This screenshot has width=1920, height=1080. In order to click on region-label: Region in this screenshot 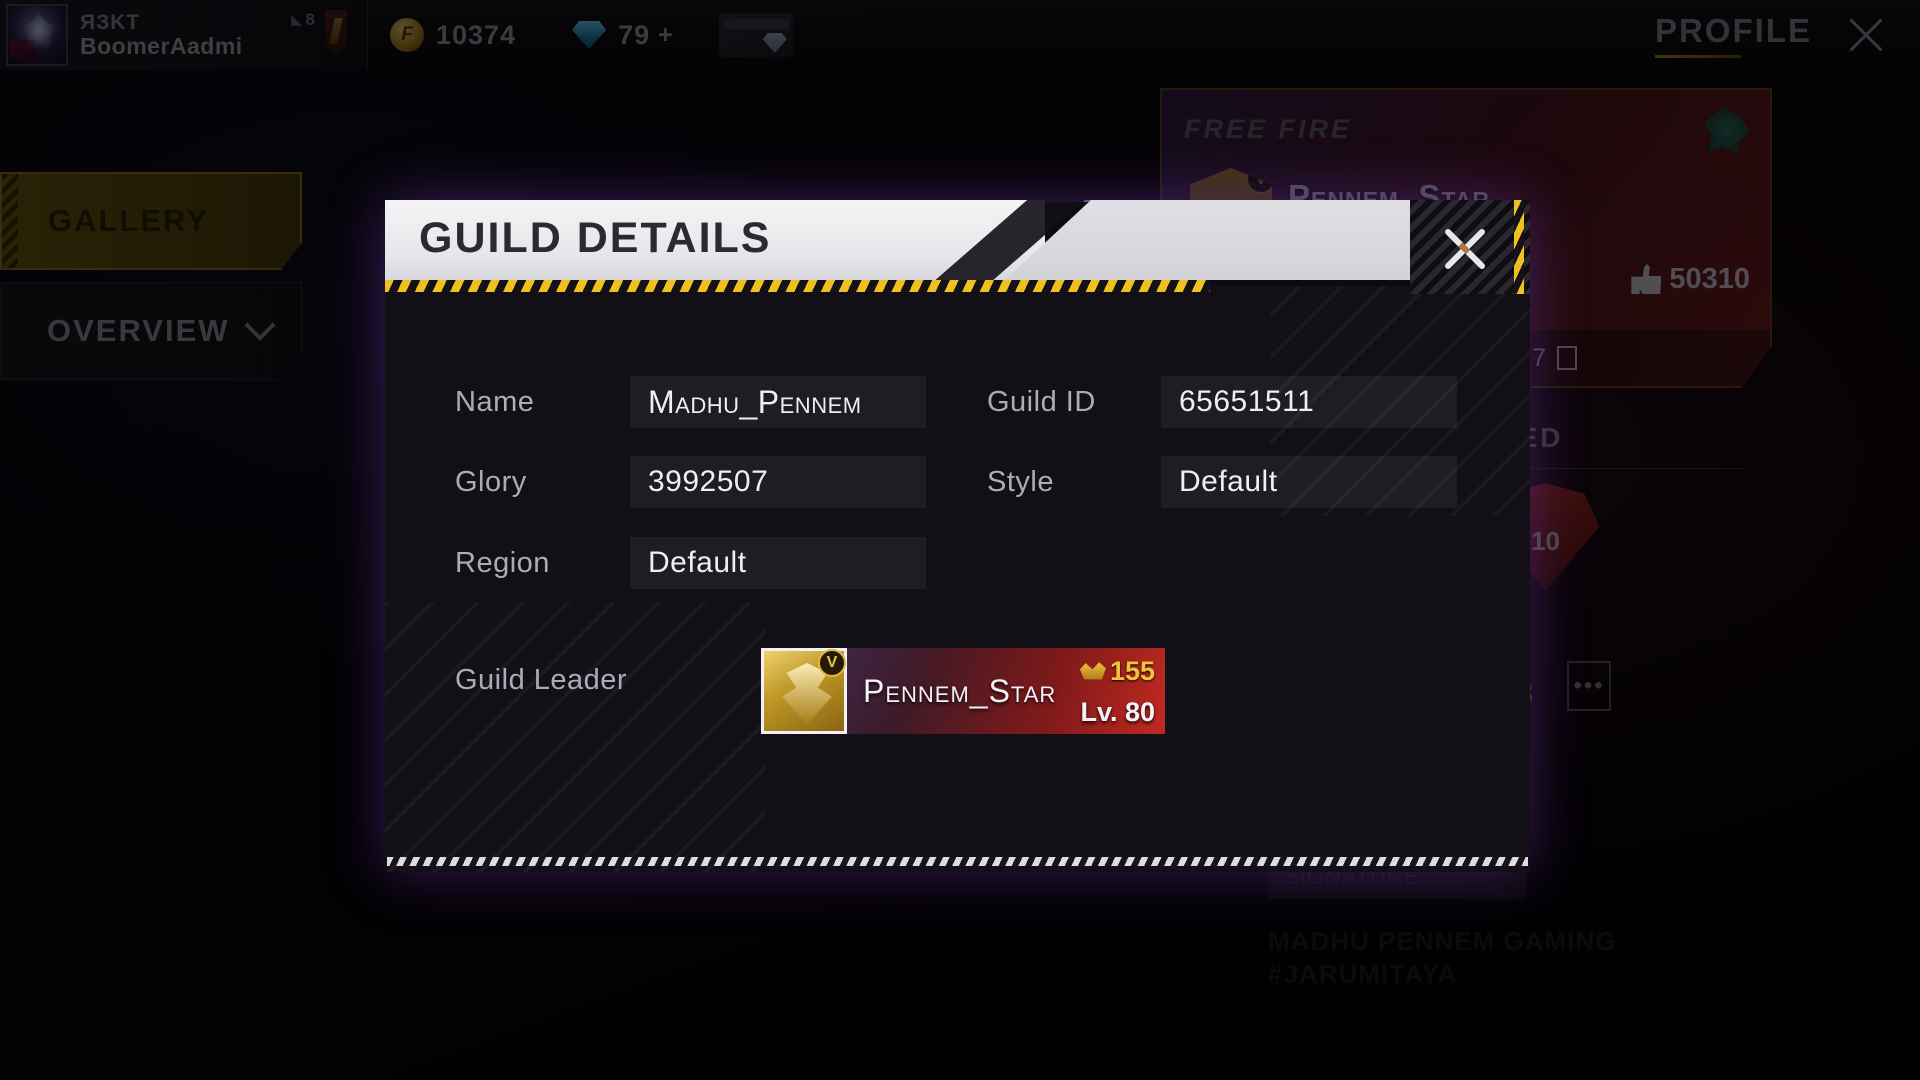, I will do `click(502, 562)`.